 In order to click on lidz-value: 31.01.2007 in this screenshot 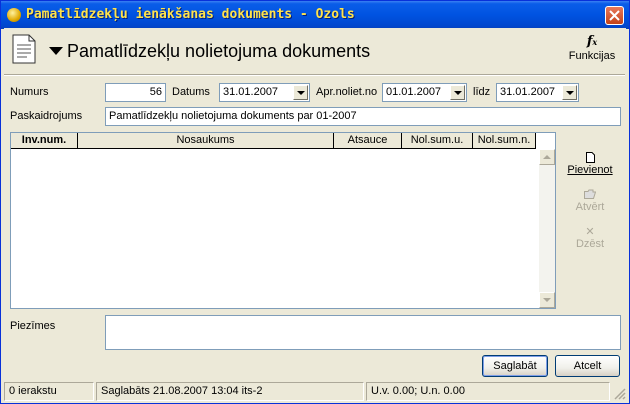, I will do `click(528, 92)`.